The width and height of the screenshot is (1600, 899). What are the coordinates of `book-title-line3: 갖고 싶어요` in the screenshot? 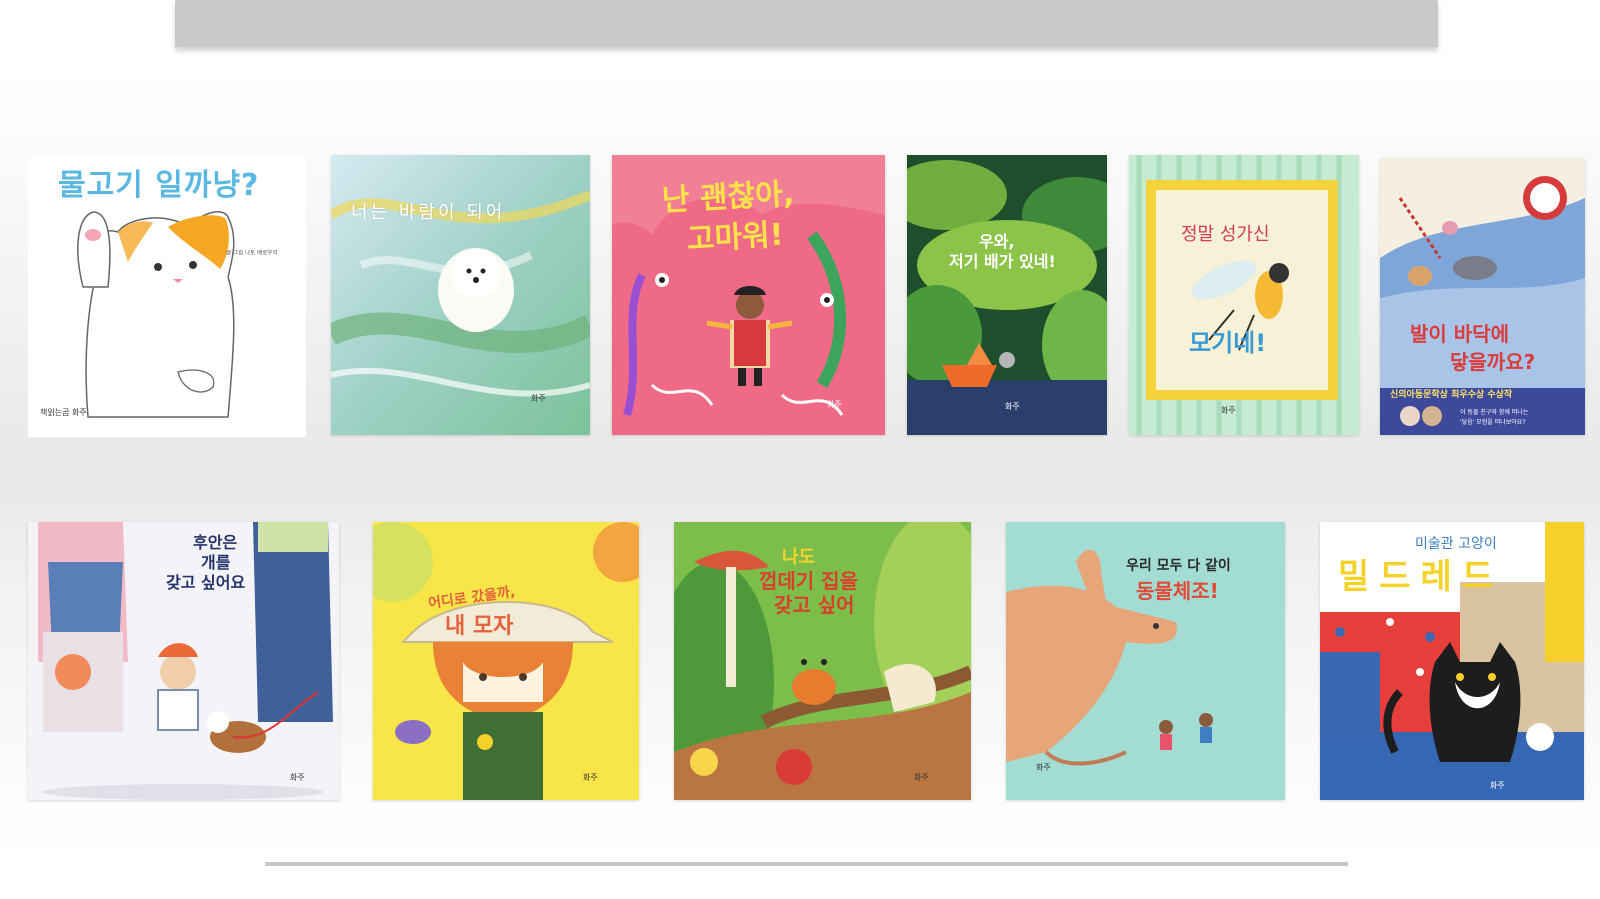 It's located at (206, 582).